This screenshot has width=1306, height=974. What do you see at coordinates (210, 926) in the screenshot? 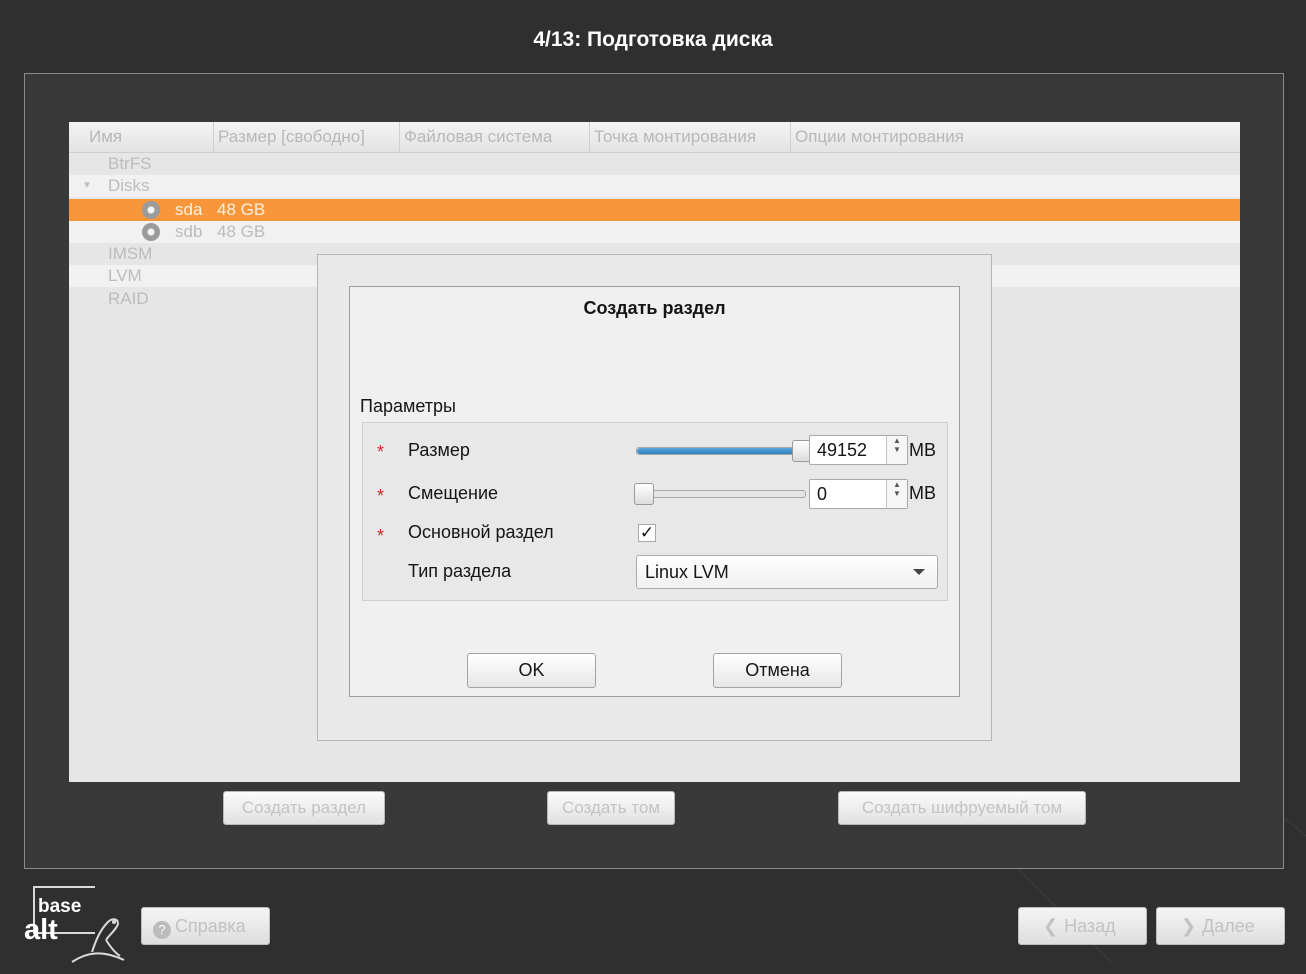
I see `help-label: Справка` at bounding box center [210, 926].